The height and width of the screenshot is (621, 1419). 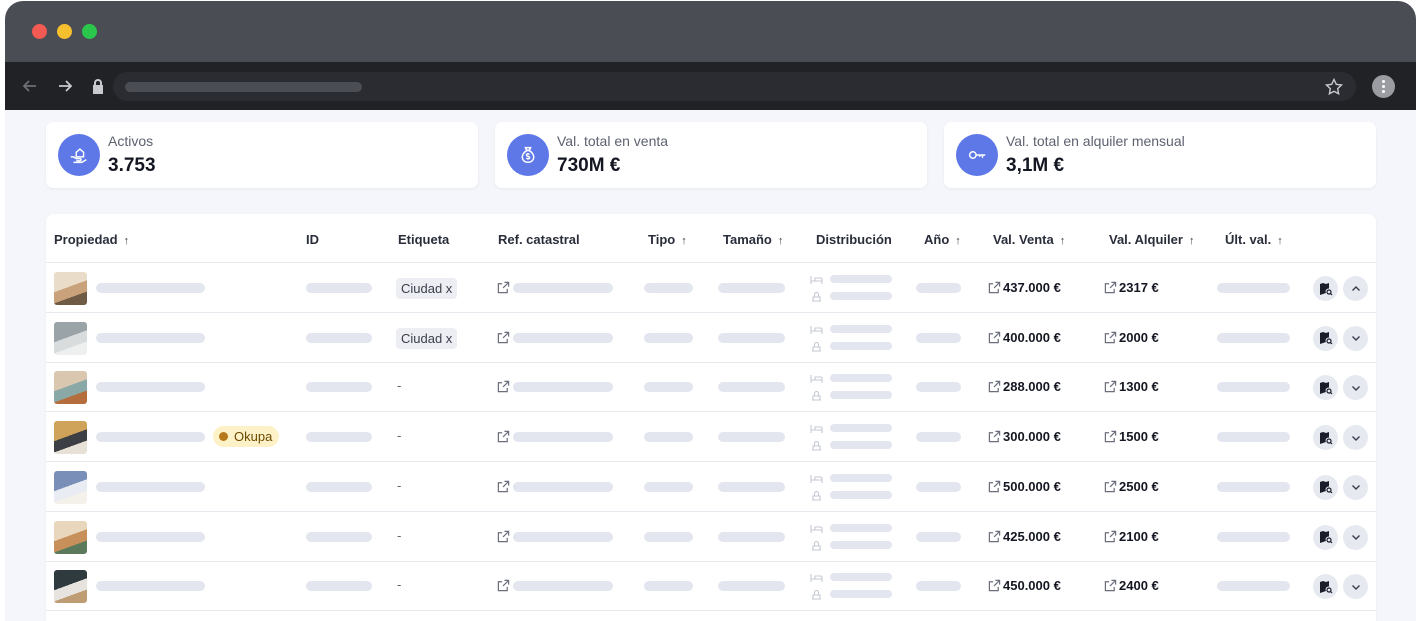 I want to click on val-venta: 450.000 €, so click(x=1024, y=585).